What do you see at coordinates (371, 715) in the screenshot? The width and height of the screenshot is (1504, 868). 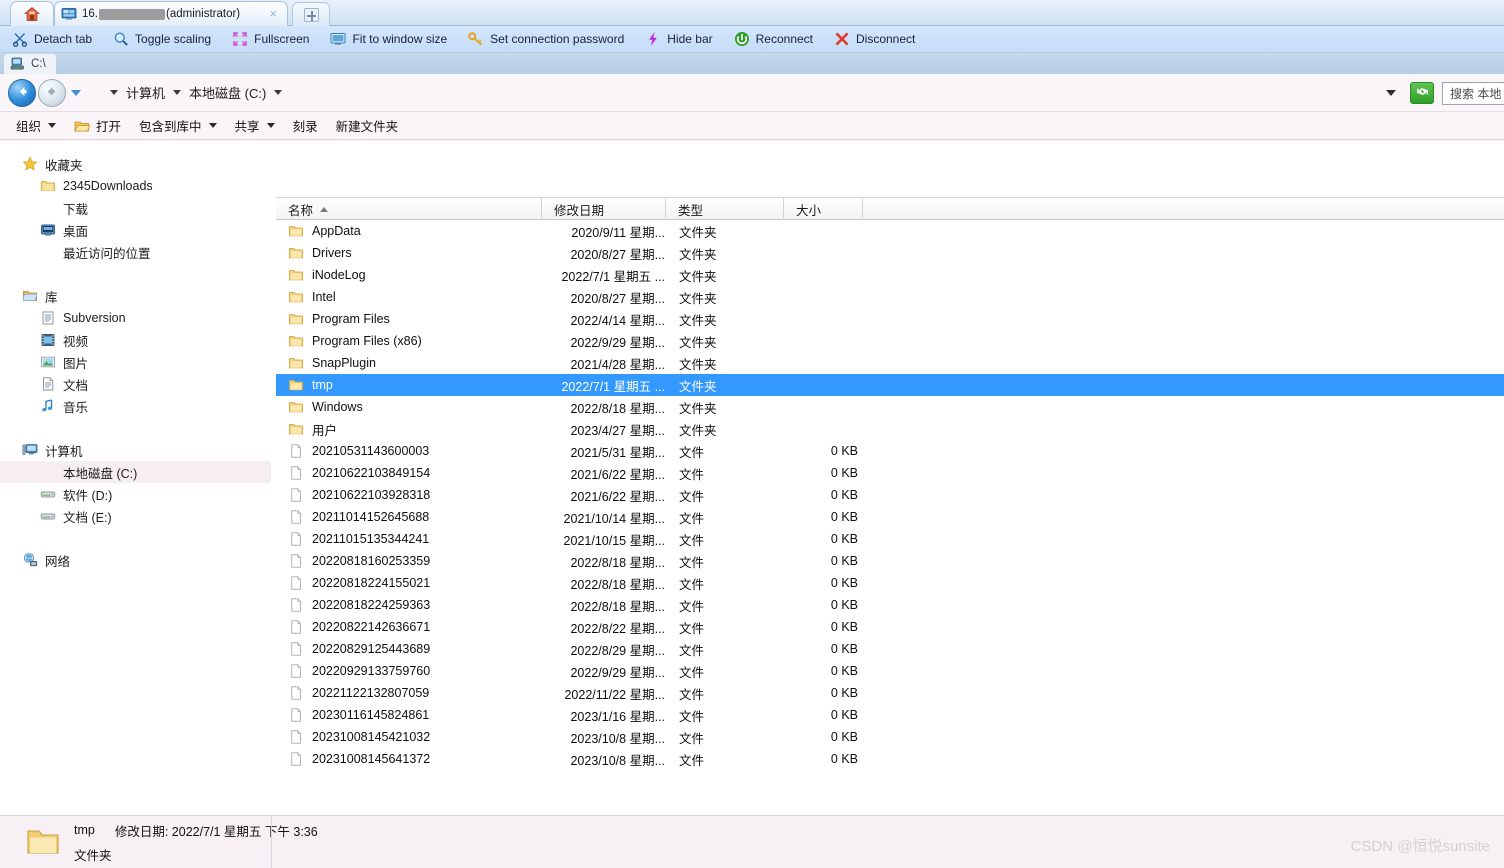 I see `file-name: 20230116145824861` at bounding box center [371, 715].